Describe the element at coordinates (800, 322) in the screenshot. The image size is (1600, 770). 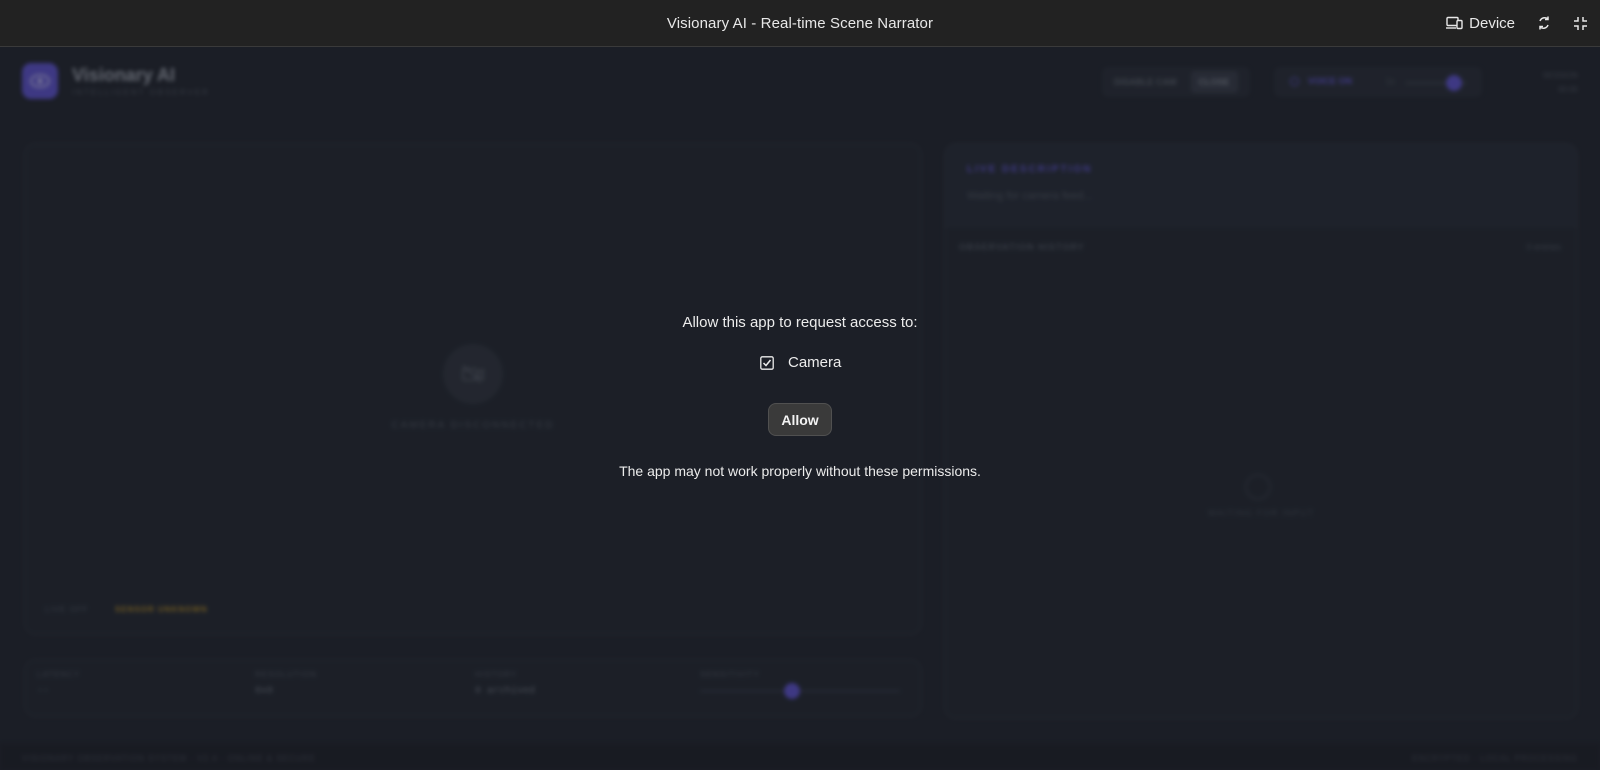
I see `permission-heading: Allow this app to request access to:` at that location.